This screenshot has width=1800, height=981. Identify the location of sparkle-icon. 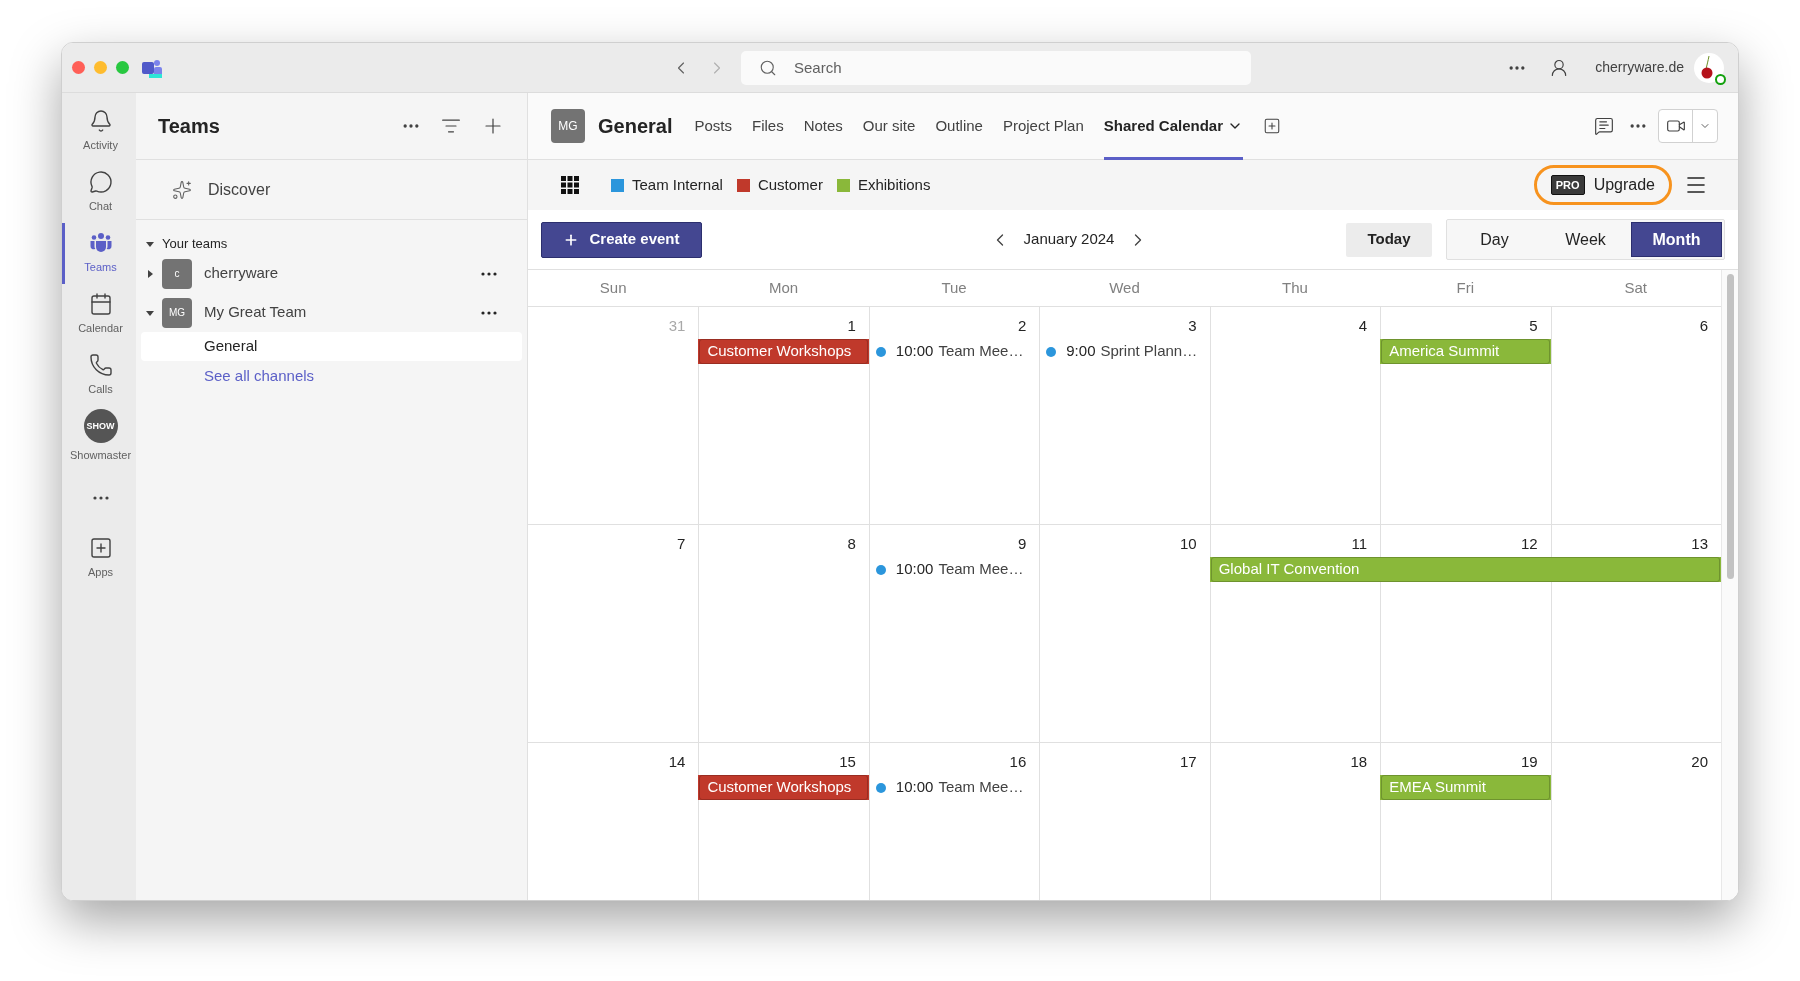
(182, 189).